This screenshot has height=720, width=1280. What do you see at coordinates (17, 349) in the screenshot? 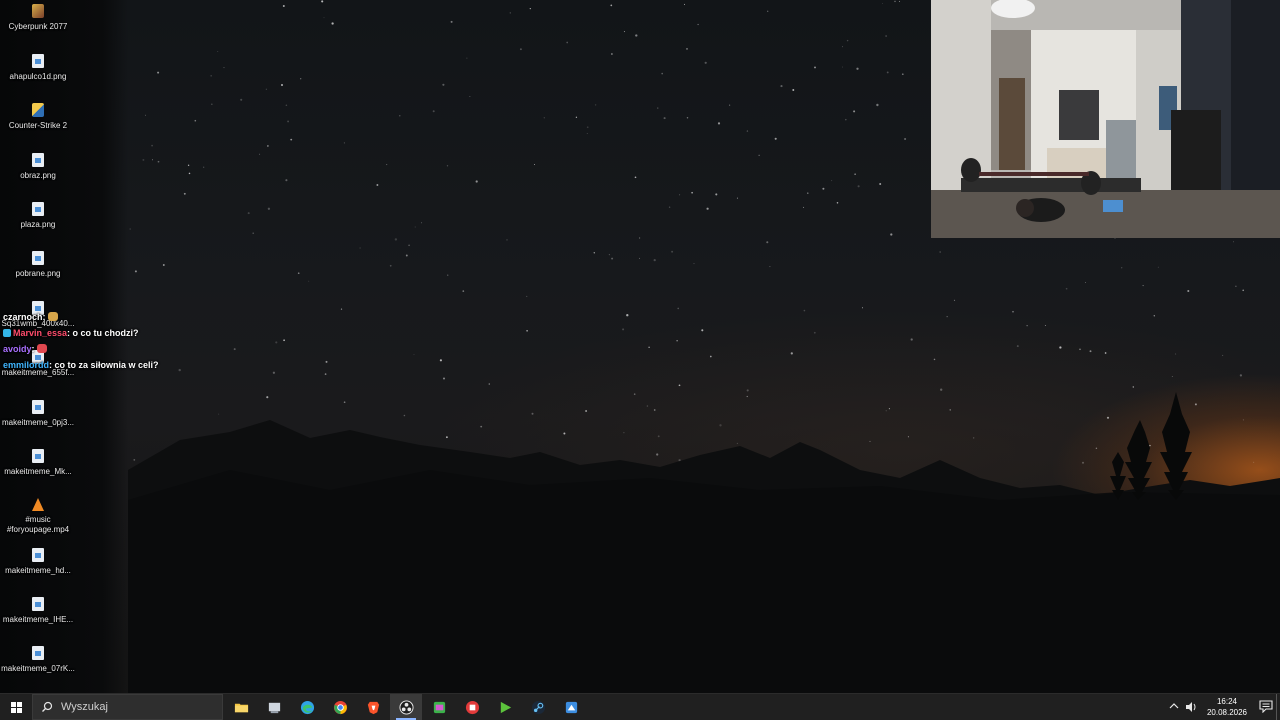
I see `chat-username: avoidy` at bounding box center [17, 349].